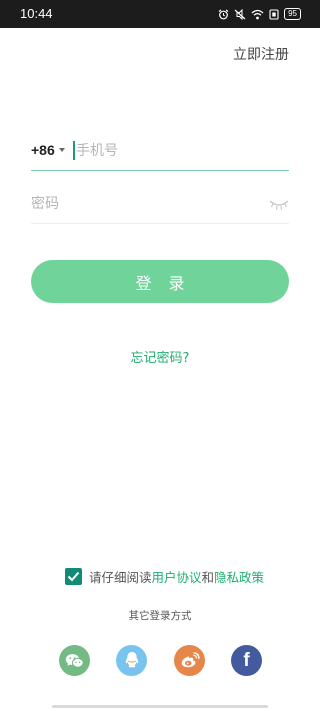  I want to click on weibo-login-button, so click(189, 660).